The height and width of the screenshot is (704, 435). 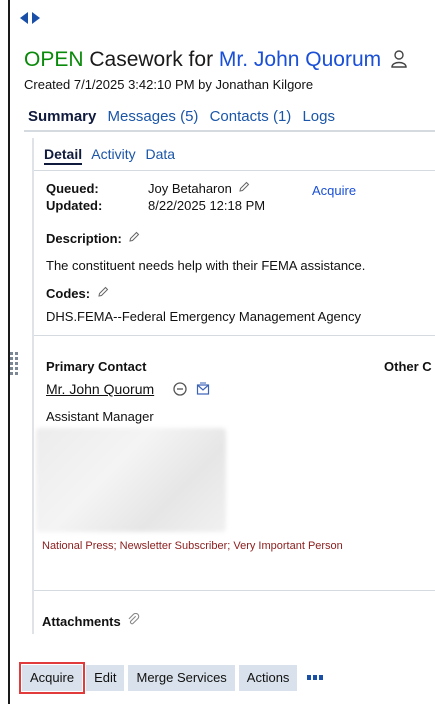 I want to click on person-name-link: Mr. John Quorum, so click(x=300, y=59).